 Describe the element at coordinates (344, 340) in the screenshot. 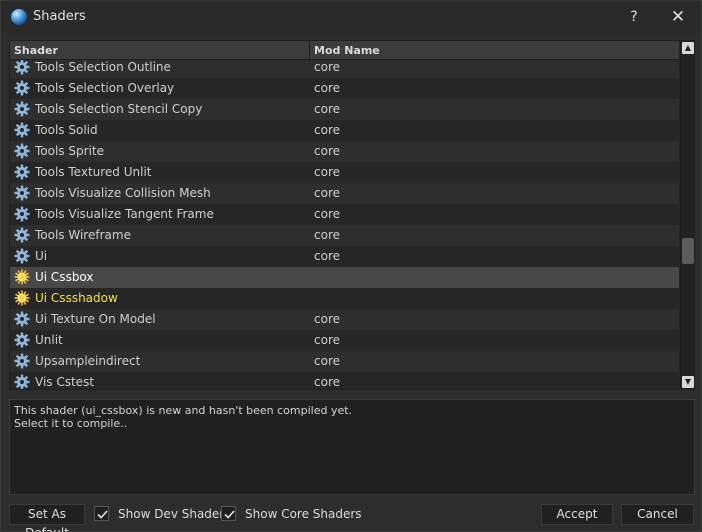

I see `table-row: Unlit core` at that location.